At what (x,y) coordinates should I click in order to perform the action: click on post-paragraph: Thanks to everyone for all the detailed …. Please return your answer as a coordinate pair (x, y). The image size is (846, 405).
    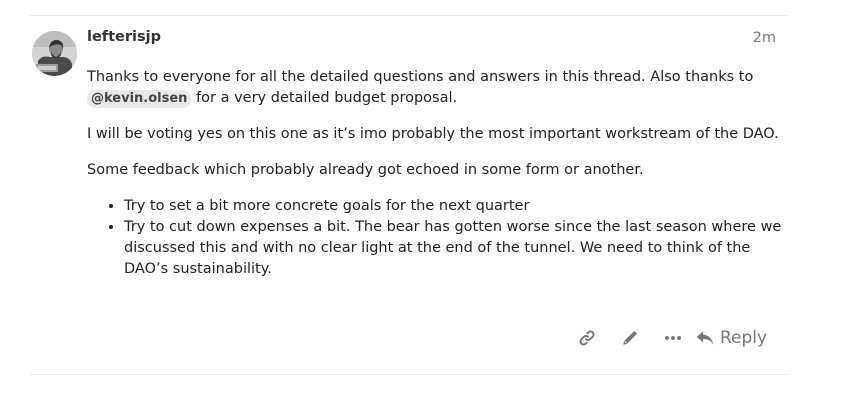
    Looking at the image, I should click on (437, 88).